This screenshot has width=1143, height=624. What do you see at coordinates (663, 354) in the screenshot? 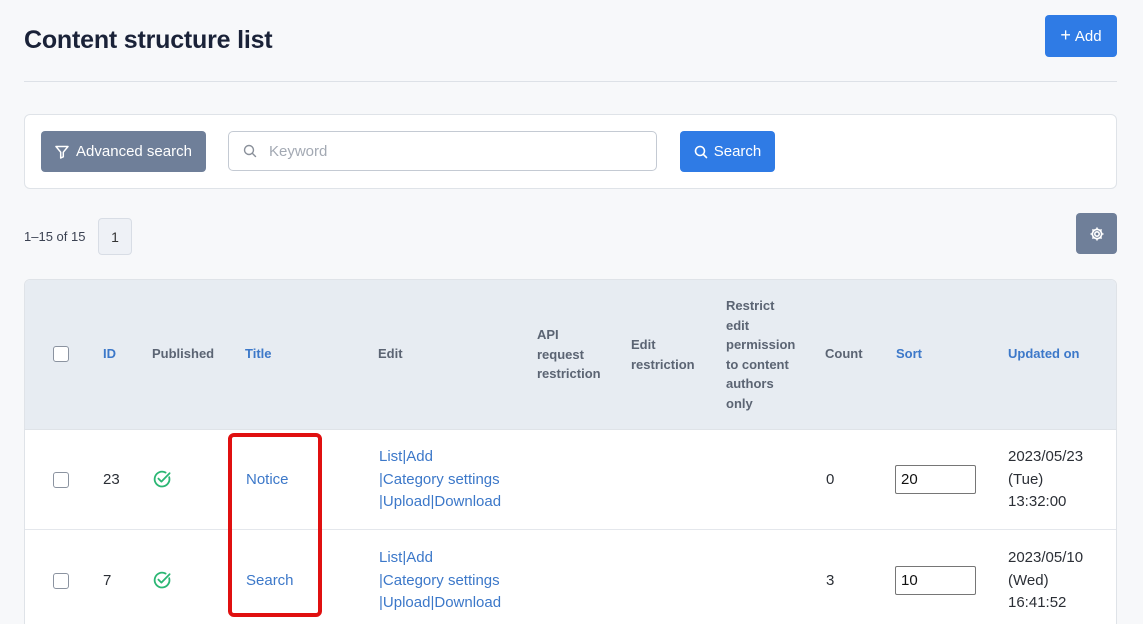
I see `column-edit-restriction: Edit restriction` at bounding box center [663, 354].